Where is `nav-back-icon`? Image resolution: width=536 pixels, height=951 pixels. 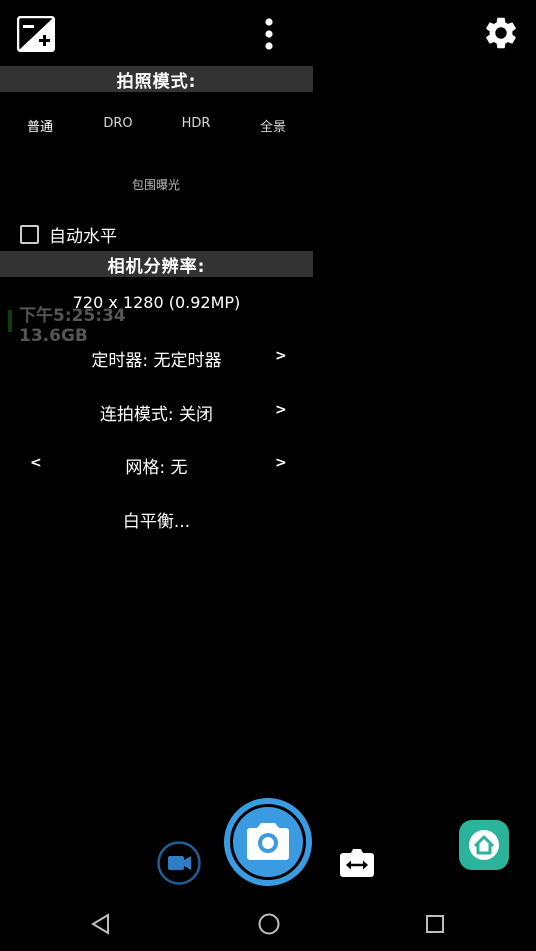
nav-back-icon is located at coordinates (100, 924).